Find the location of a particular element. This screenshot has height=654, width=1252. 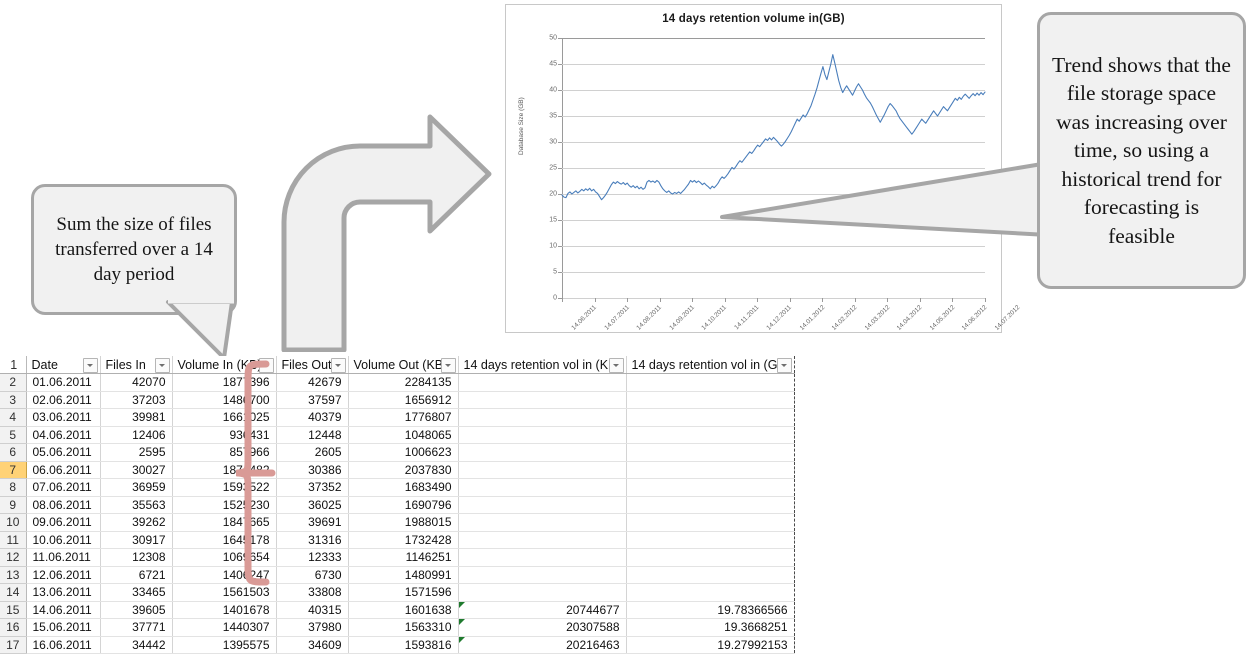

table-row: 706.06.2011300271874482303862037830 is located at coordinates (397, 470).